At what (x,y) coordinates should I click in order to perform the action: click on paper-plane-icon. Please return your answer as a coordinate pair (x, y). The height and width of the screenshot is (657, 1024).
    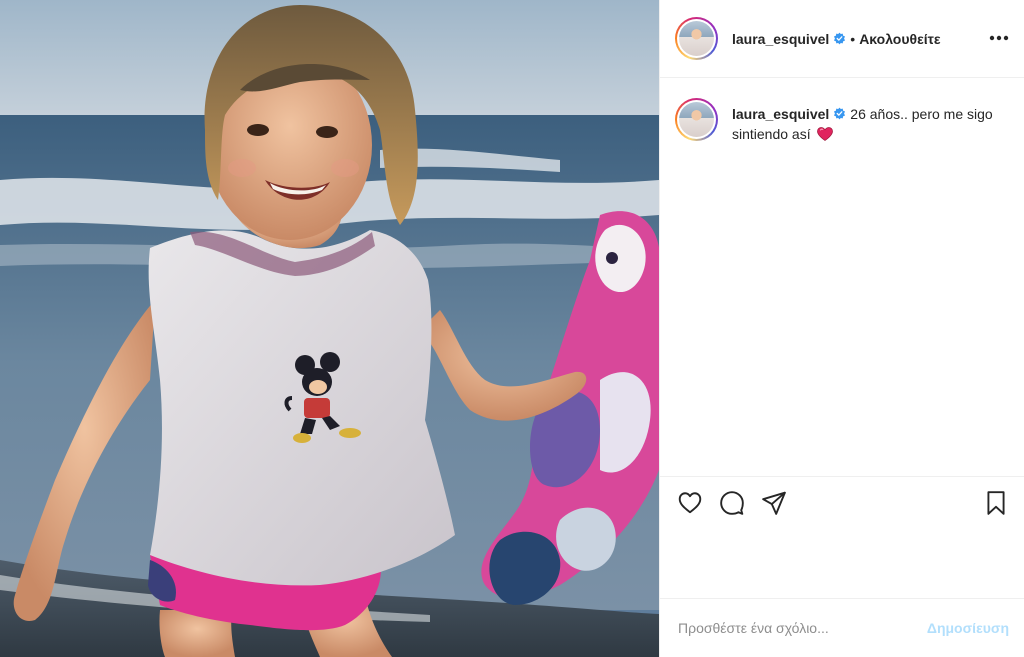
    Looking at the image, I should click on (774, 503).